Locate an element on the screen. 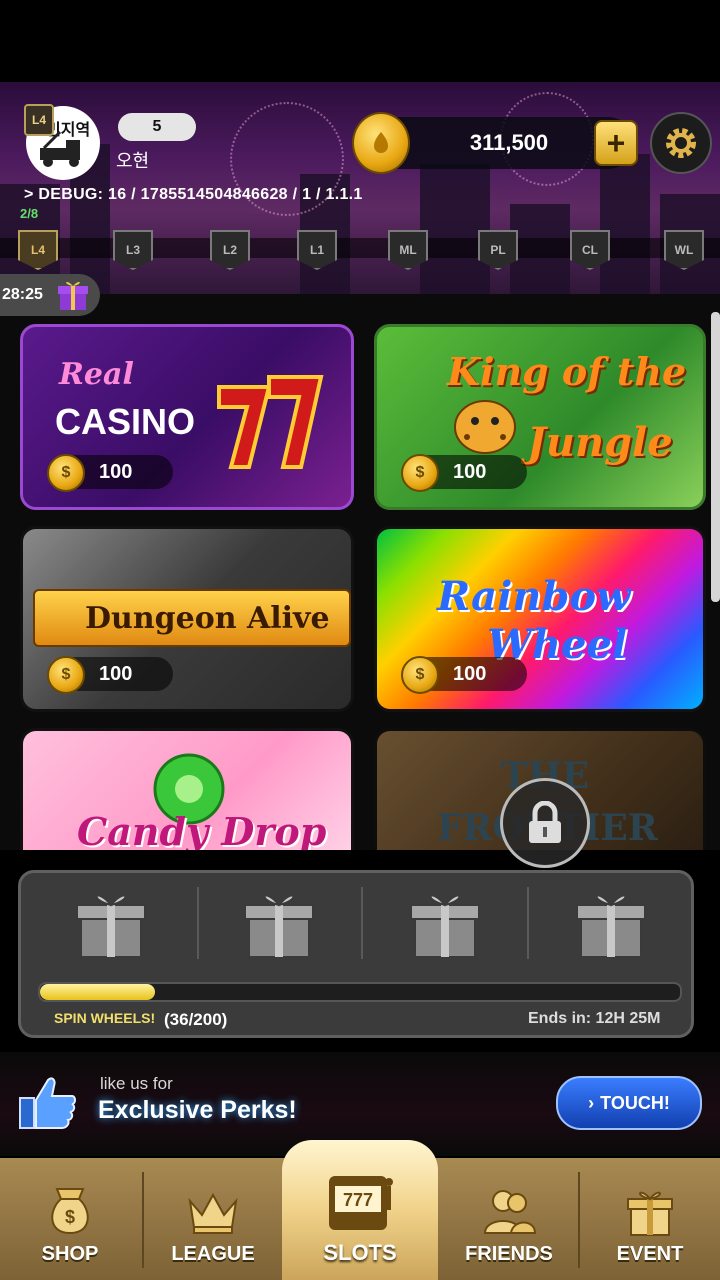 Image resolution: width=720 pixels, height=1280 pixels. game-title-line1: Real is located at coordinates (96, 374).